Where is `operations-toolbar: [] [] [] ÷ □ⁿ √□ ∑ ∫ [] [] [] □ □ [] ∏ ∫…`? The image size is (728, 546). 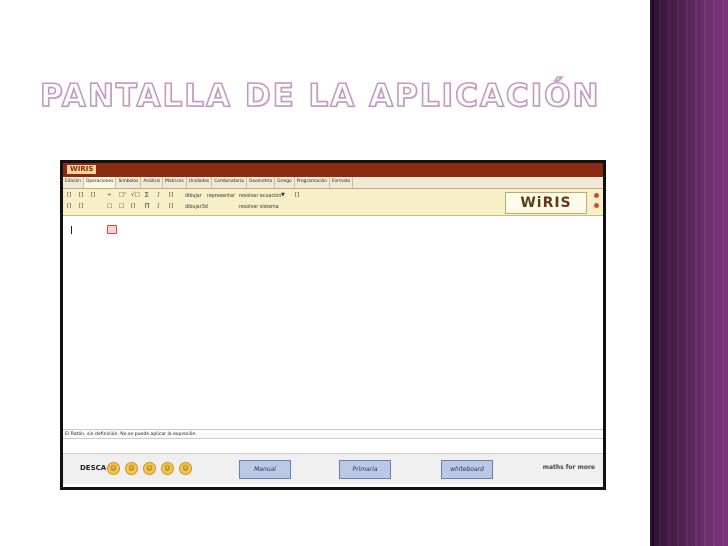
operations-toolbar: [] [] [] ÷ □ⁿ √□ ∑ ∫ [] [] [] □ □ [] ∏ ∫… is located at coordinates (333, 202).